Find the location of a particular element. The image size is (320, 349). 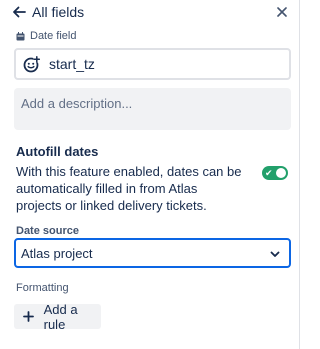

date-source-label: Date source is located at coordinates (47, 231).